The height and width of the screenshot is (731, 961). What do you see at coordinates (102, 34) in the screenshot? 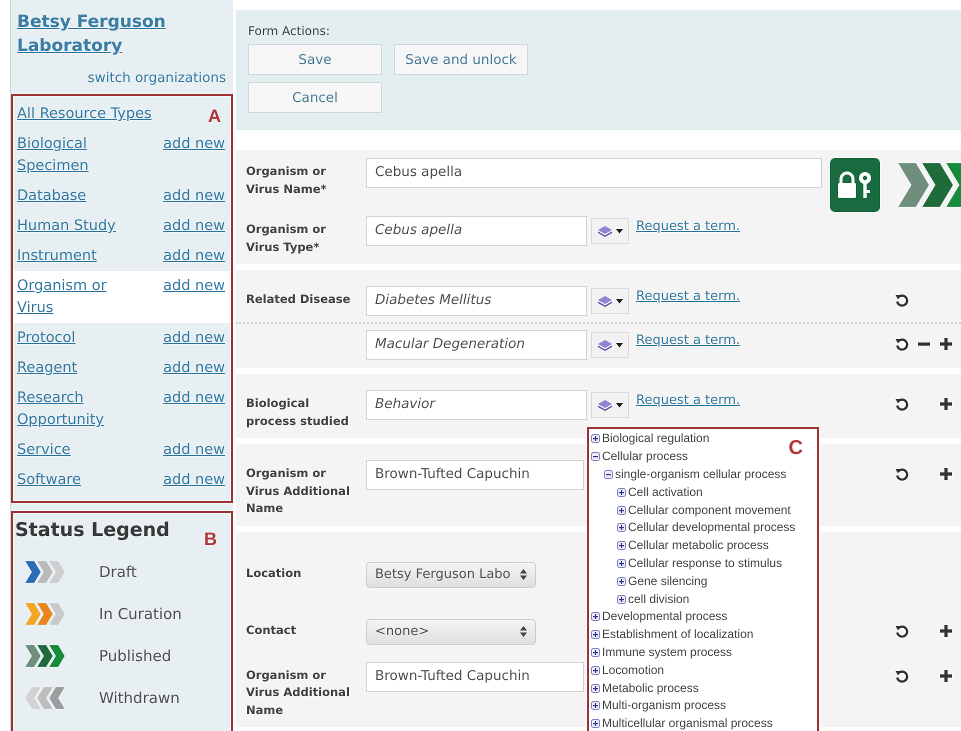
I see `organization-link: Betsy Ferguson Laboratory` at bounding box center [102, 34].